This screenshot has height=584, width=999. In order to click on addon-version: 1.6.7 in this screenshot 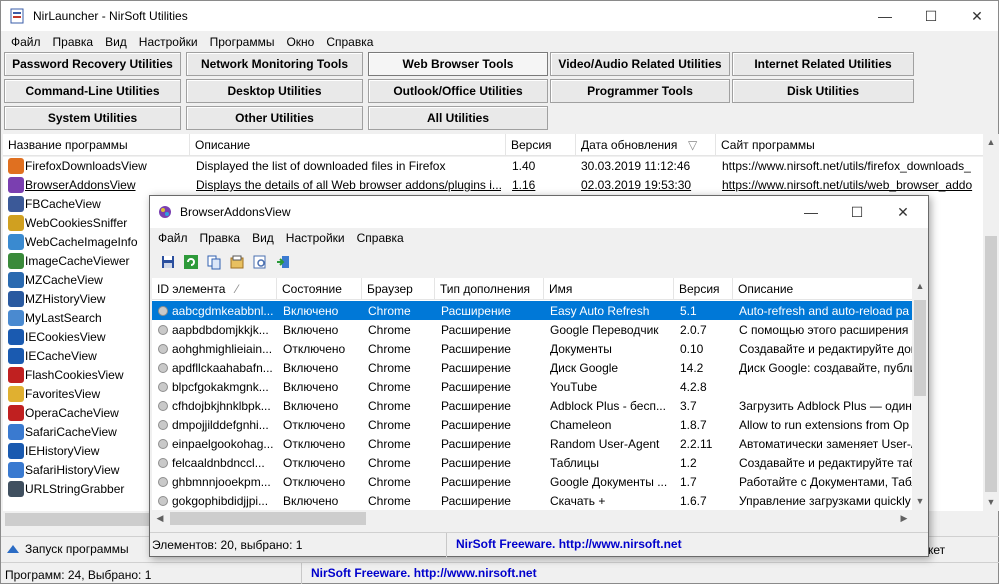, I will do `click(693, 501)`.